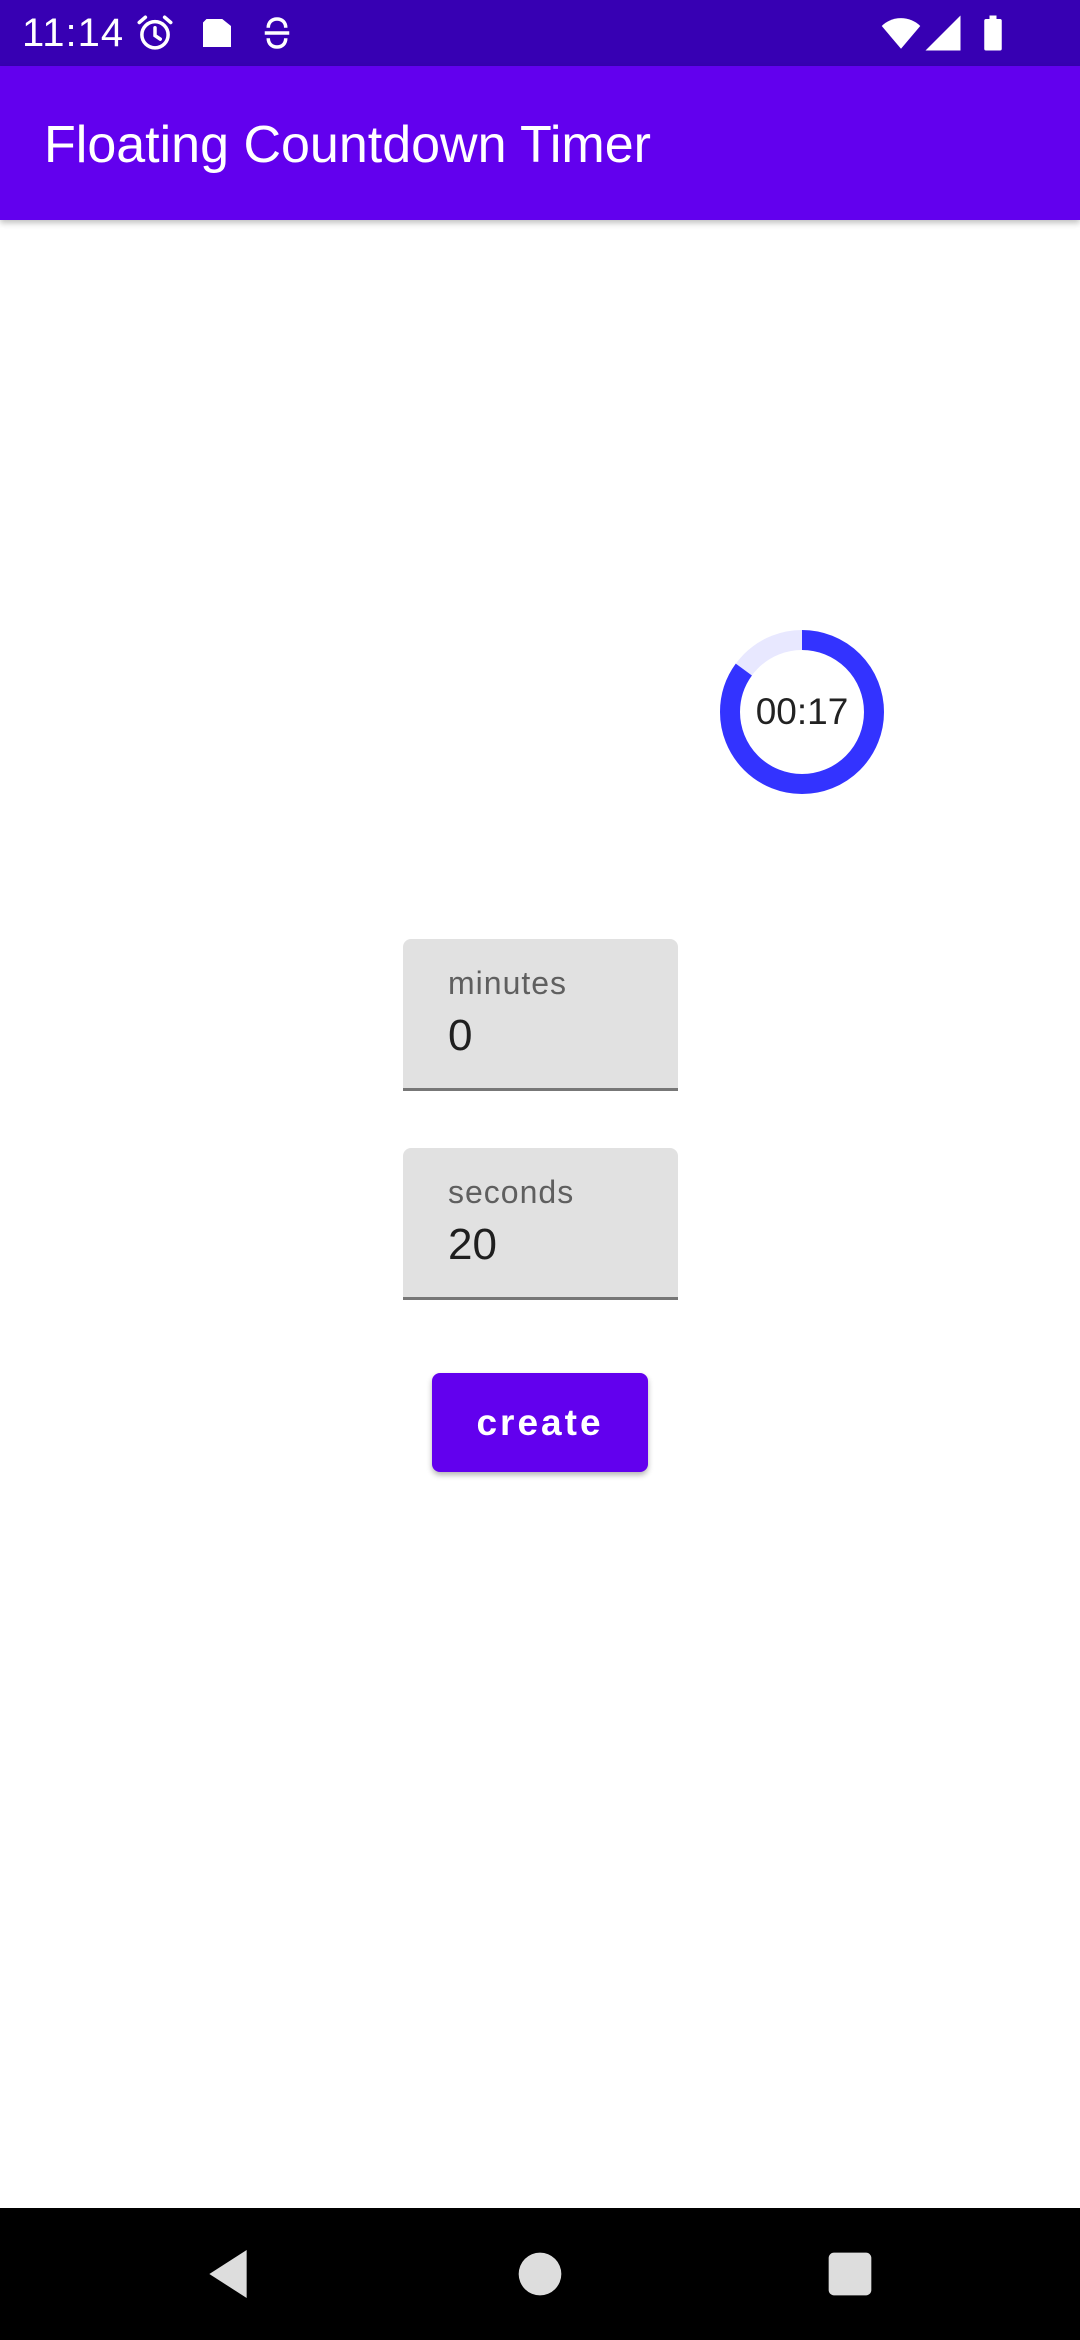 The image size is (1080, 2340). I want to click on timer-display: 00:17, so click(802, 711).